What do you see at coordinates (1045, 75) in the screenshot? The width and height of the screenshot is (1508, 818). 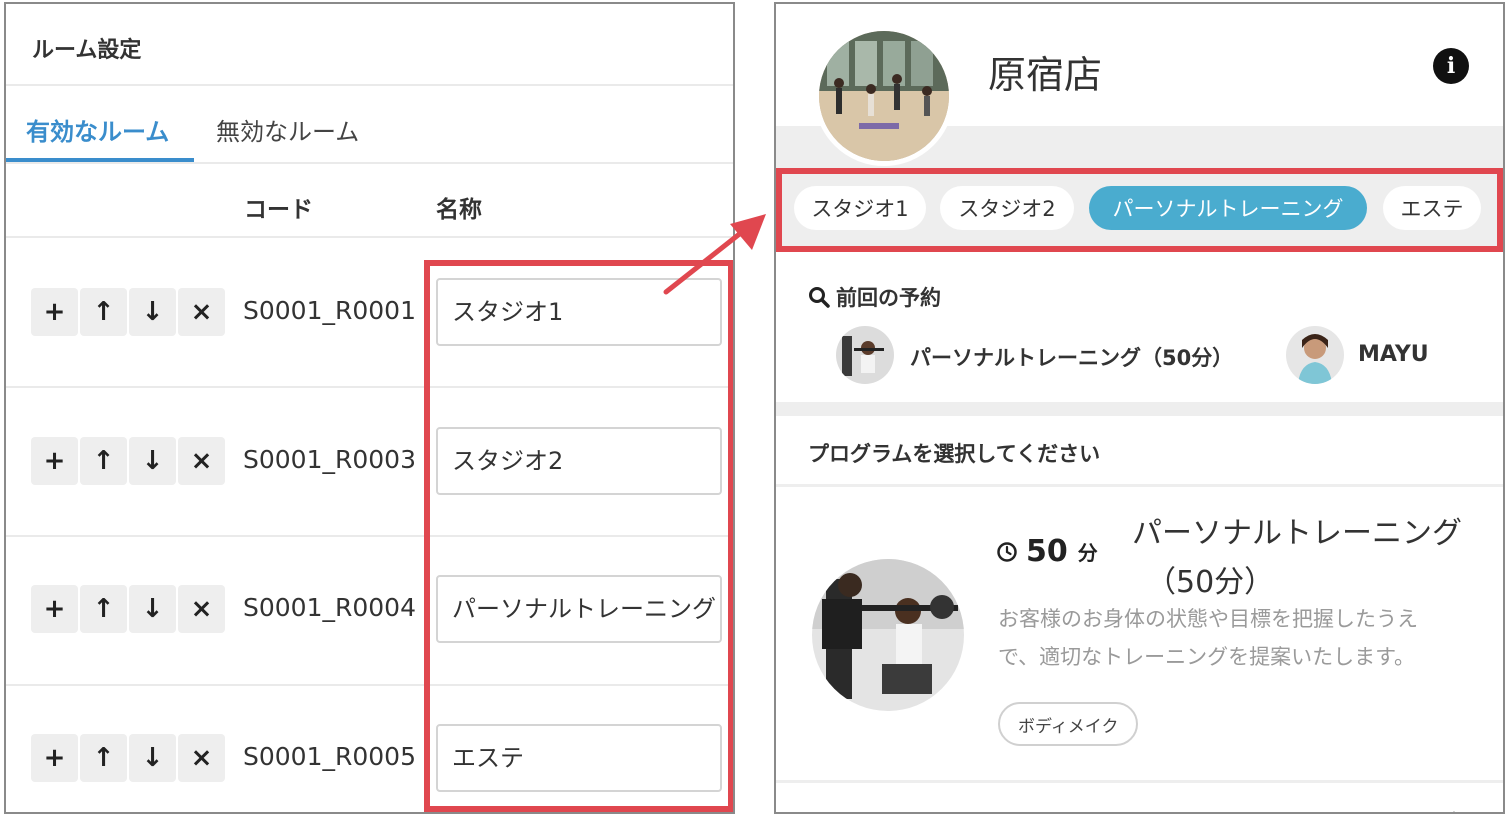 I see `store-name: 原宿店` at bounding box center [1045, 75].